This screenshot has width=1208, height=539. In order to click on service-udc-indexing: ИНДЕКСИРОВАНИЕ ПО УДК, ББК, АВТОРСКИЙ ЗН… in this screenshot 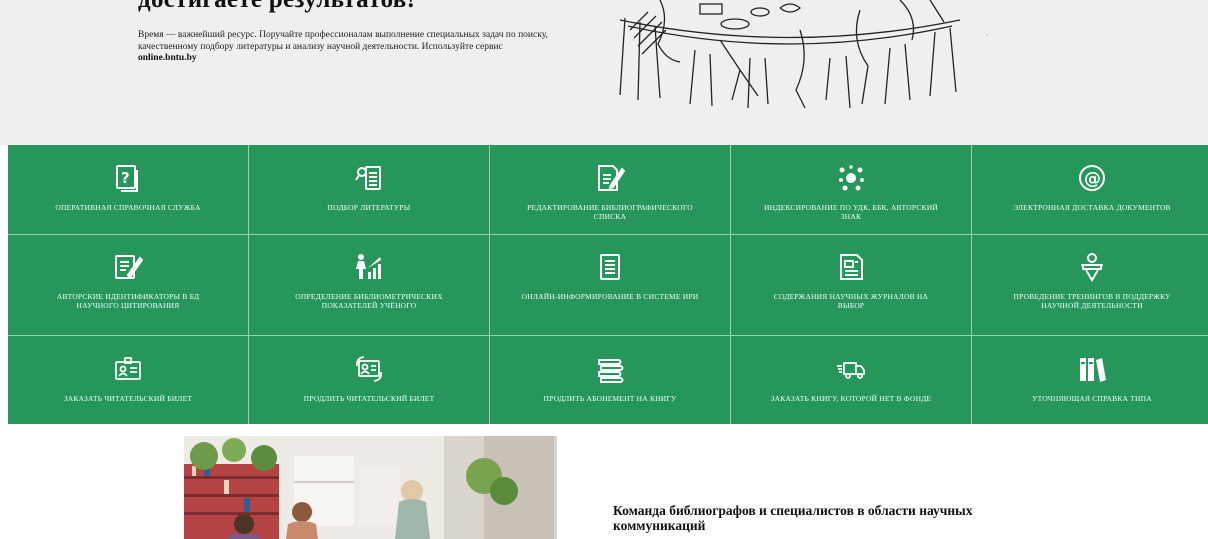, I will do `click(851, 190)`.